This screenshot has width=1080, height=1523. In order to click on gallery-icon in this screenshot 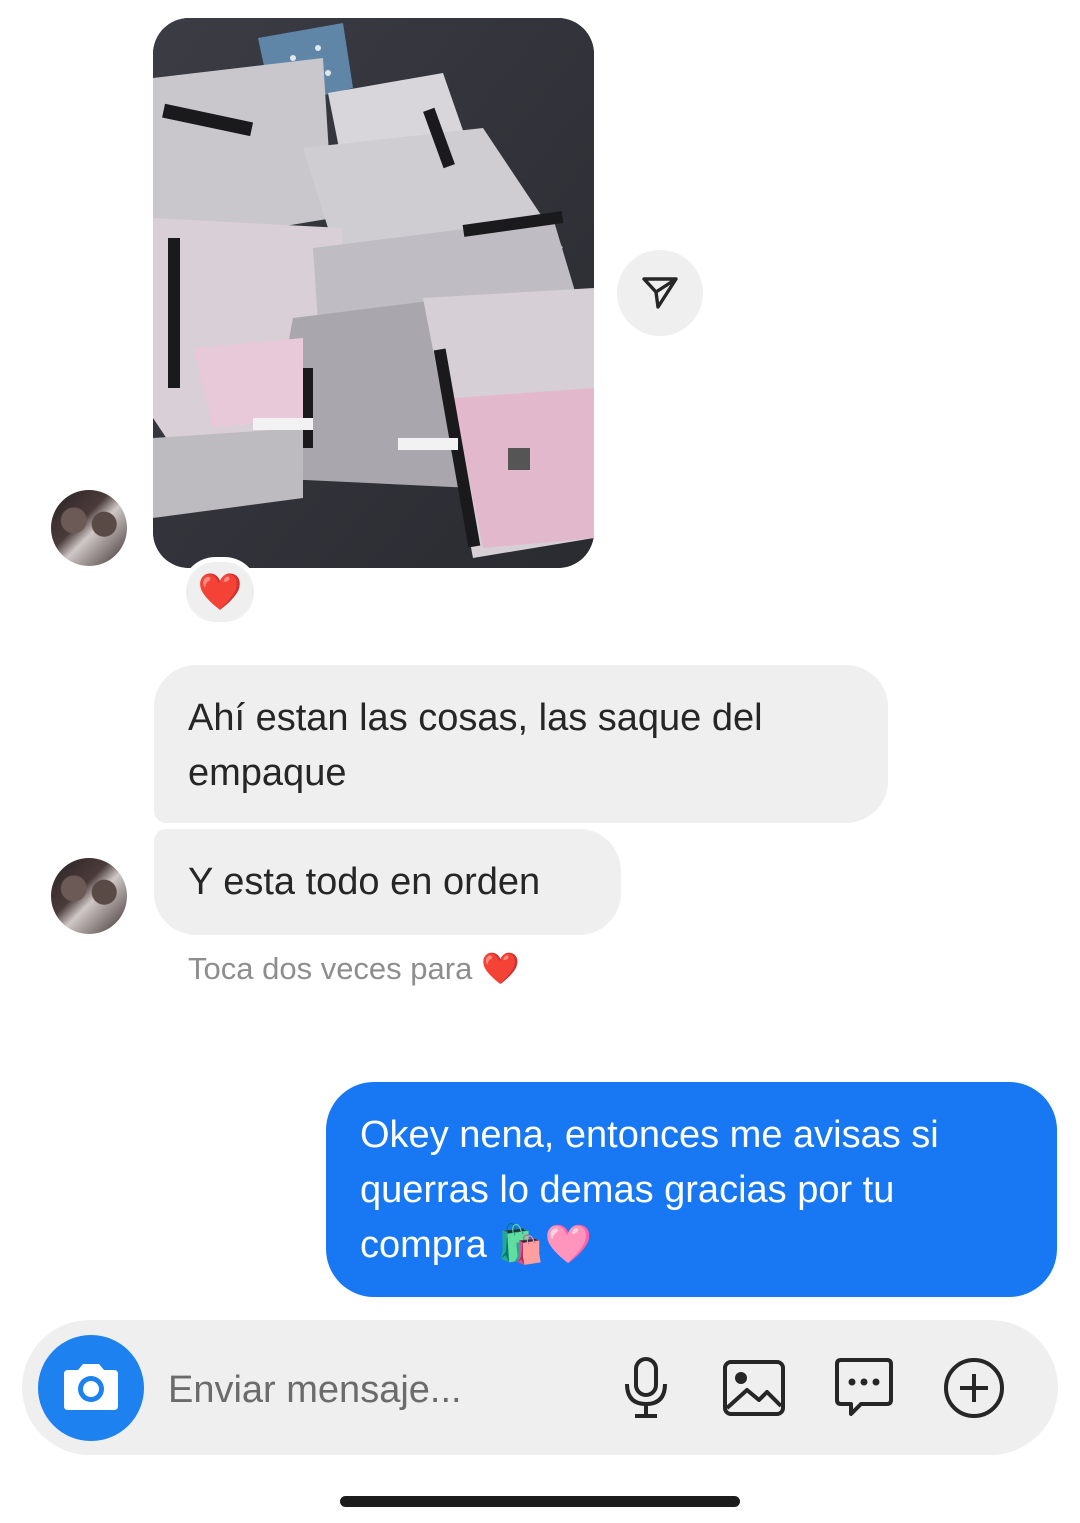, I will do `click(754, 1388)`.